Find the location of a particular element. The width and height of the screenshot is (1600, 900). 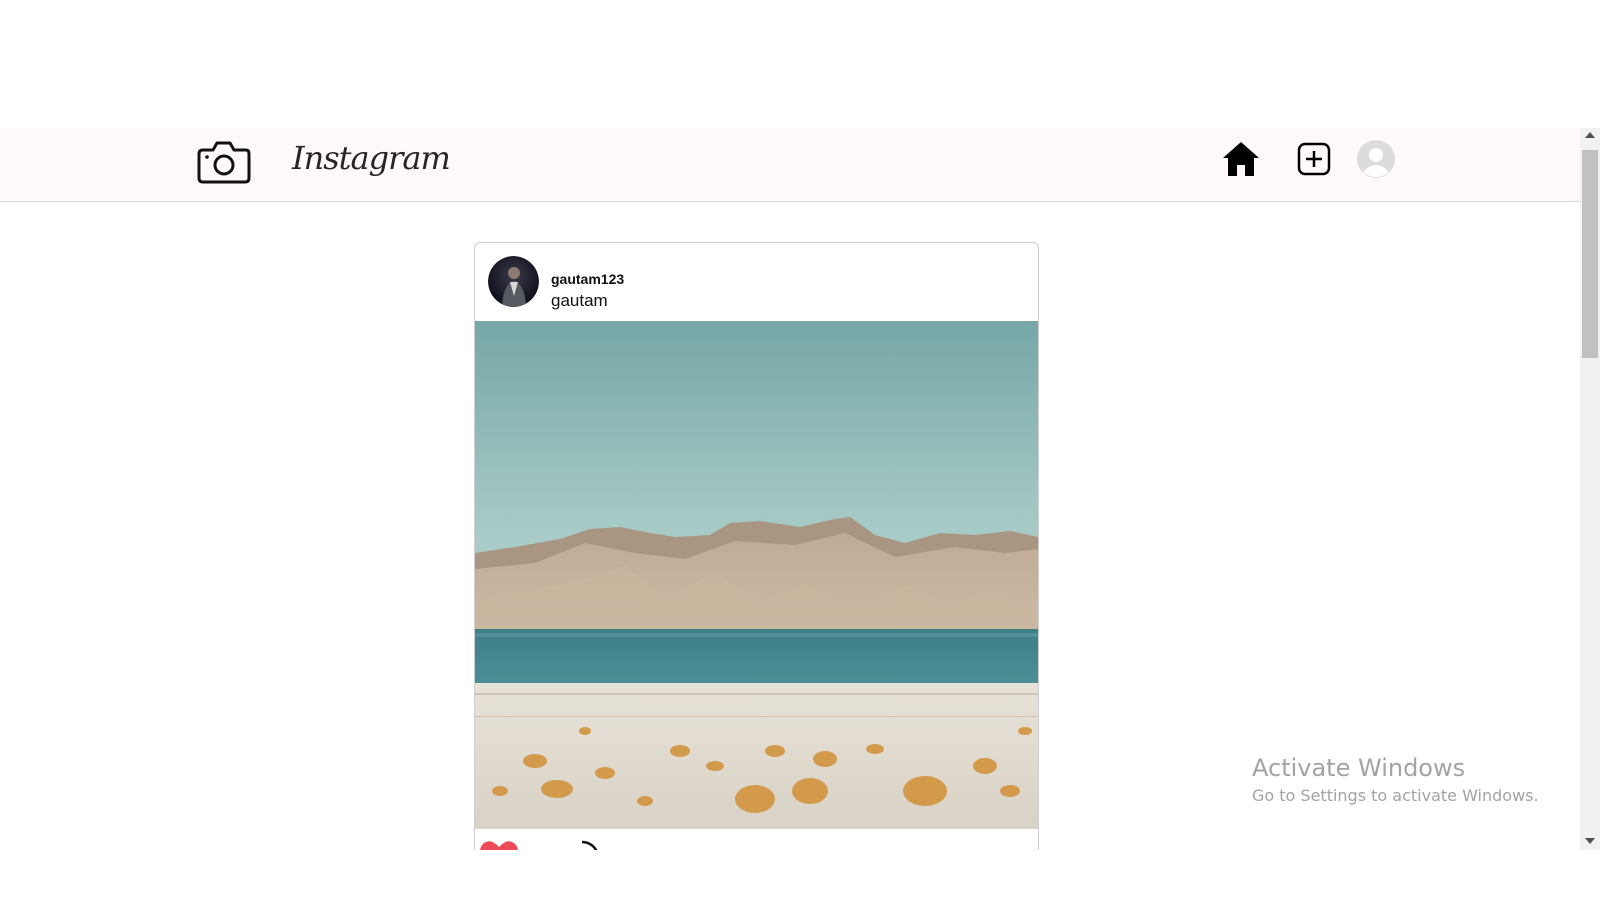

instagram-logo: Instagram is located at coordinates (371, 158).